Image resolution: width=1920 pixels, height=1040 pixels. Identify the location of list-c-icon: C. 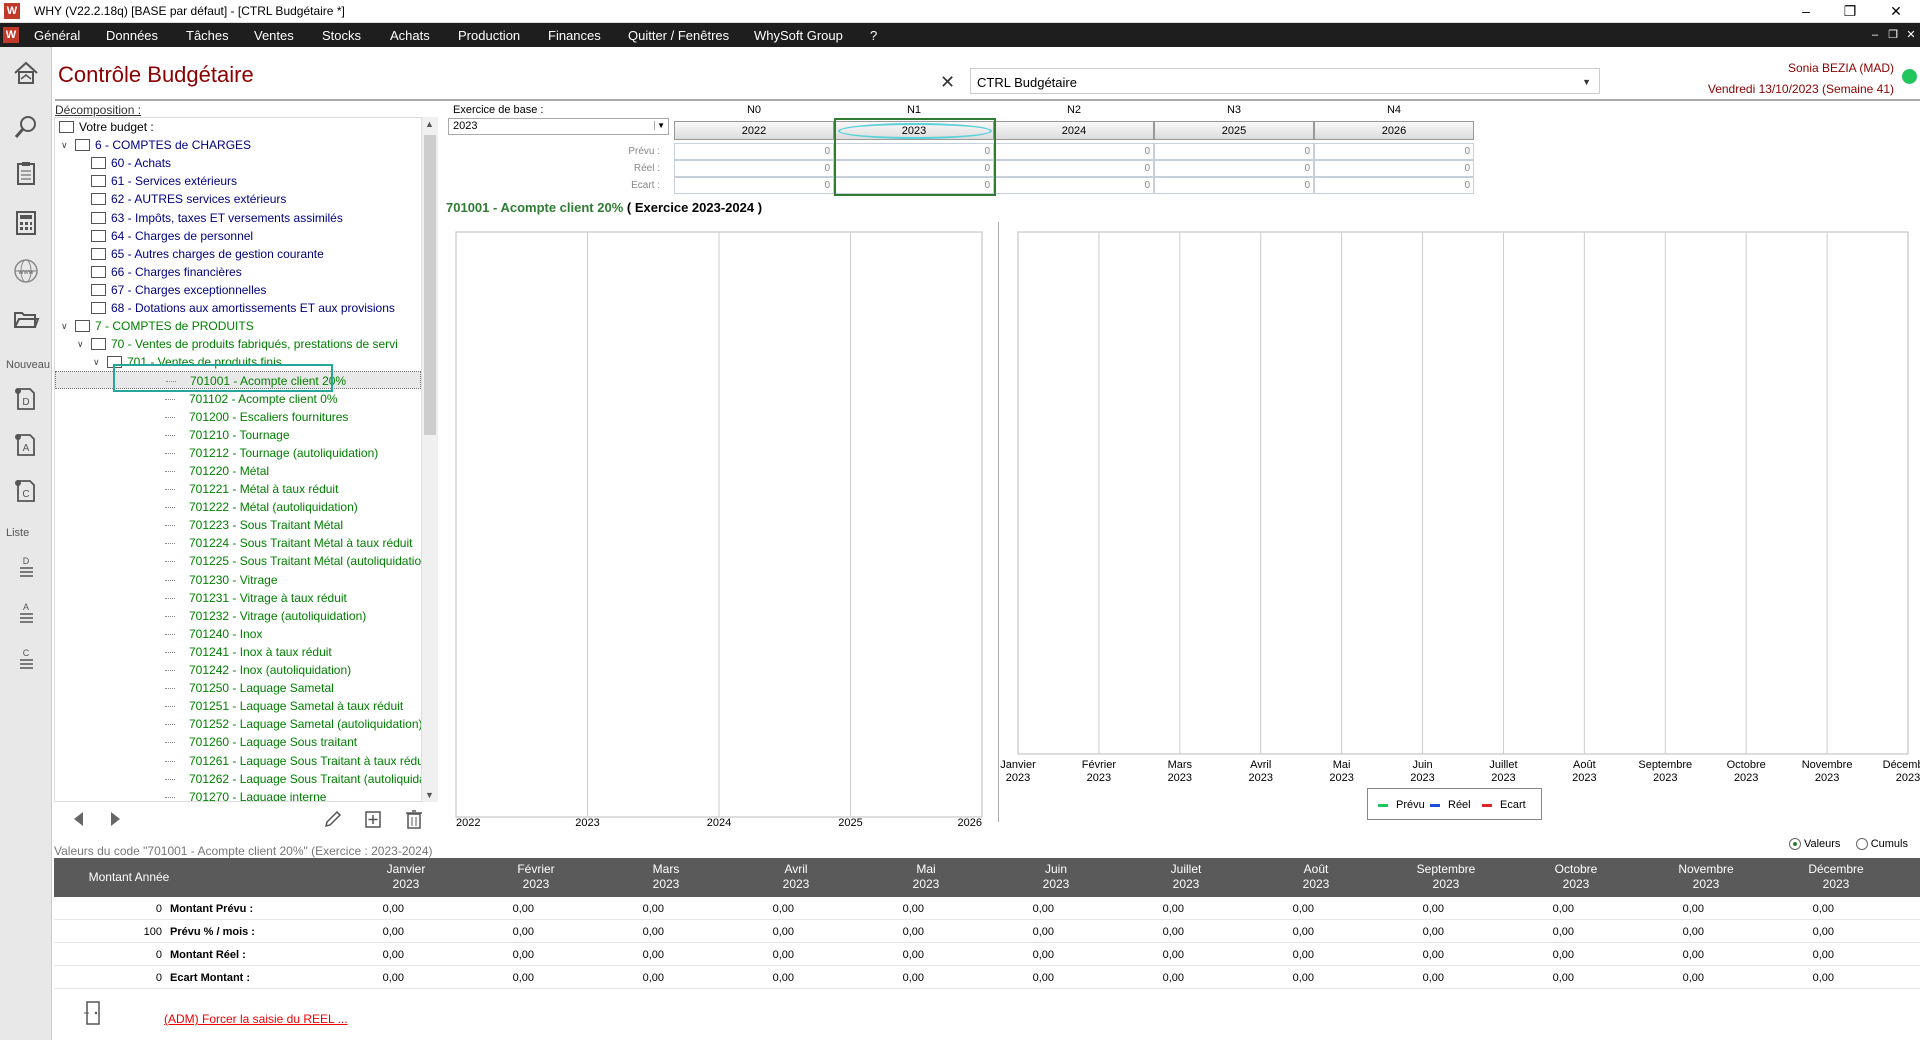
(26, 659).